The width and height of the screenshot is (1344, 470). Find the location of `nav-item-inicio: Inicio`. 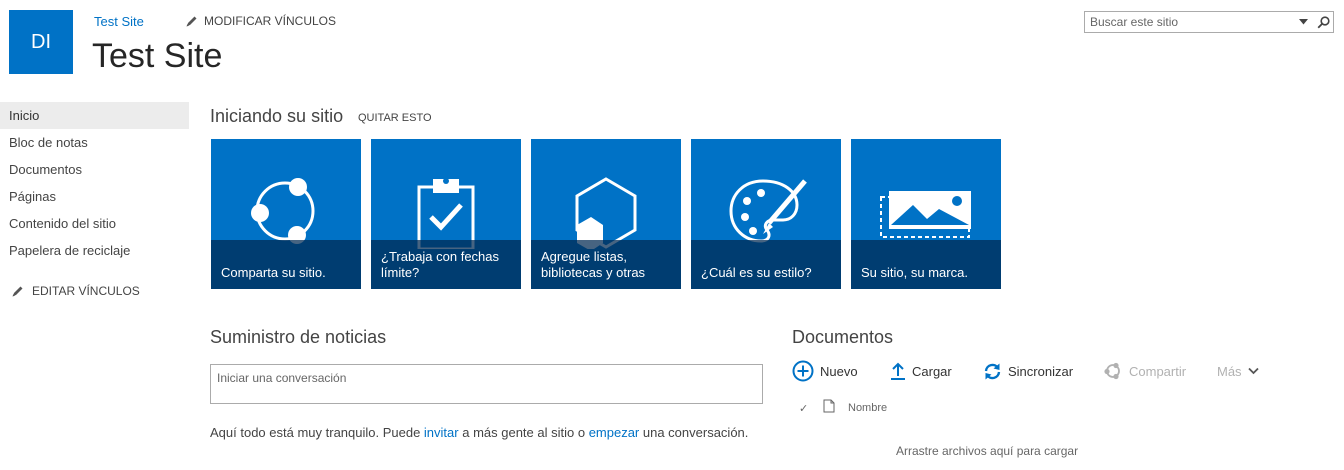

nav-item-inicio: Inicio is located at coordinates (94, 115).